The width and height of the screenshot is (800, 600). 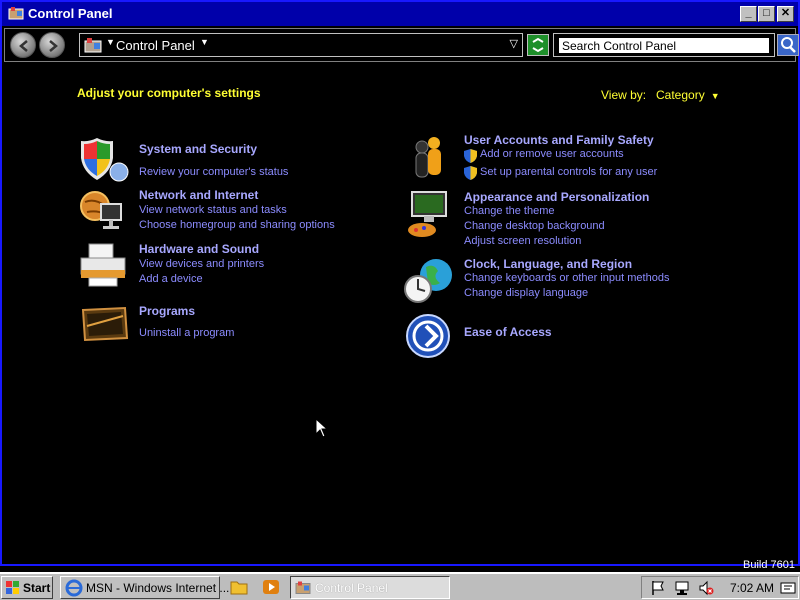 I want to click on view-by-label: View by:, so click(x=624, y=95).